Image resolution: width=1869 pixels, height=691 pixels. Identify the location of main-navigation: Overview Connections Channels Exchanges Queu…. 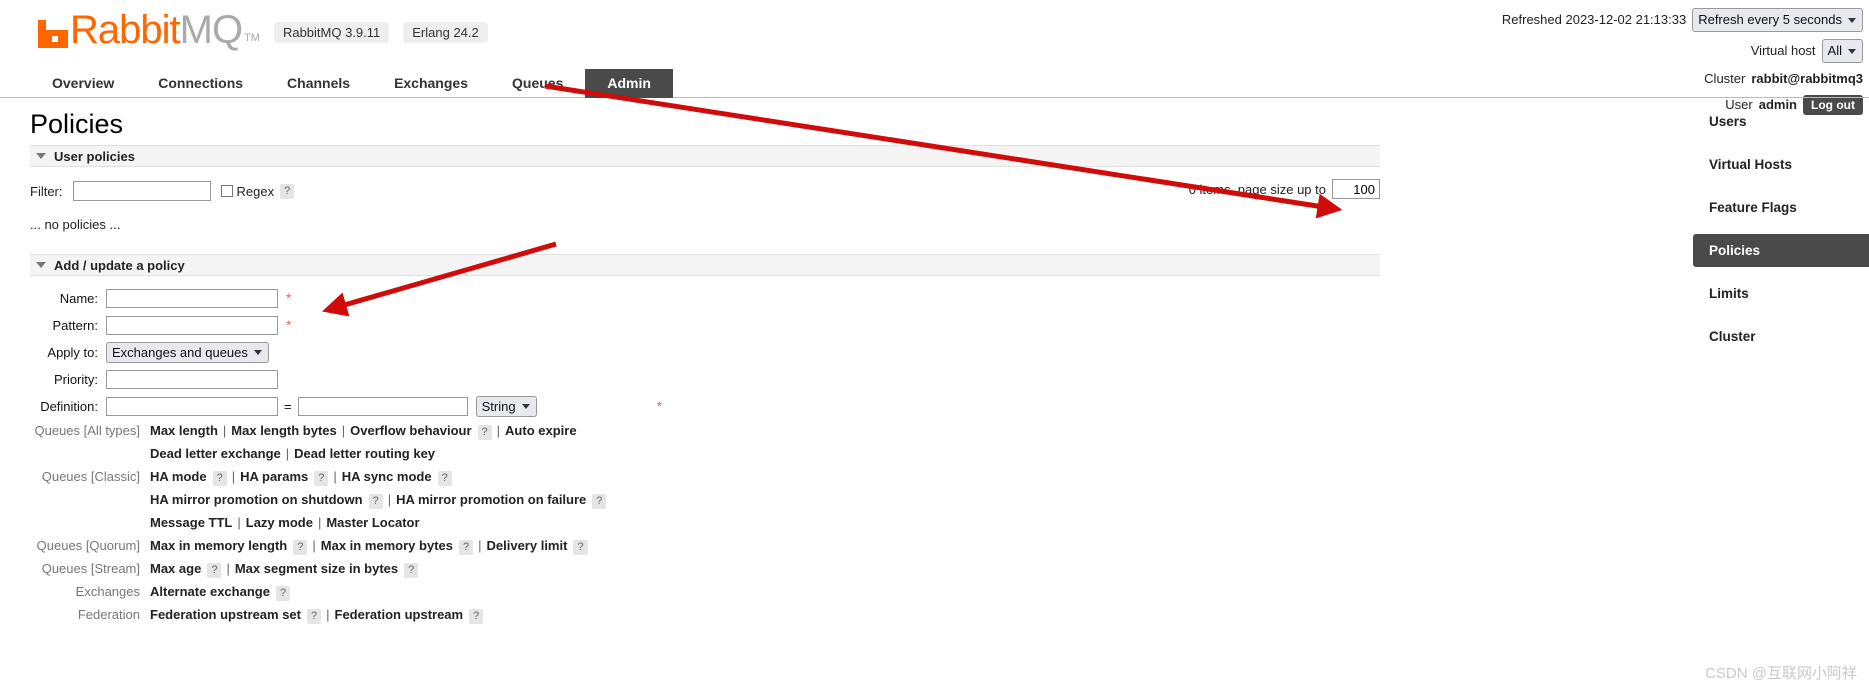
(934, 83).